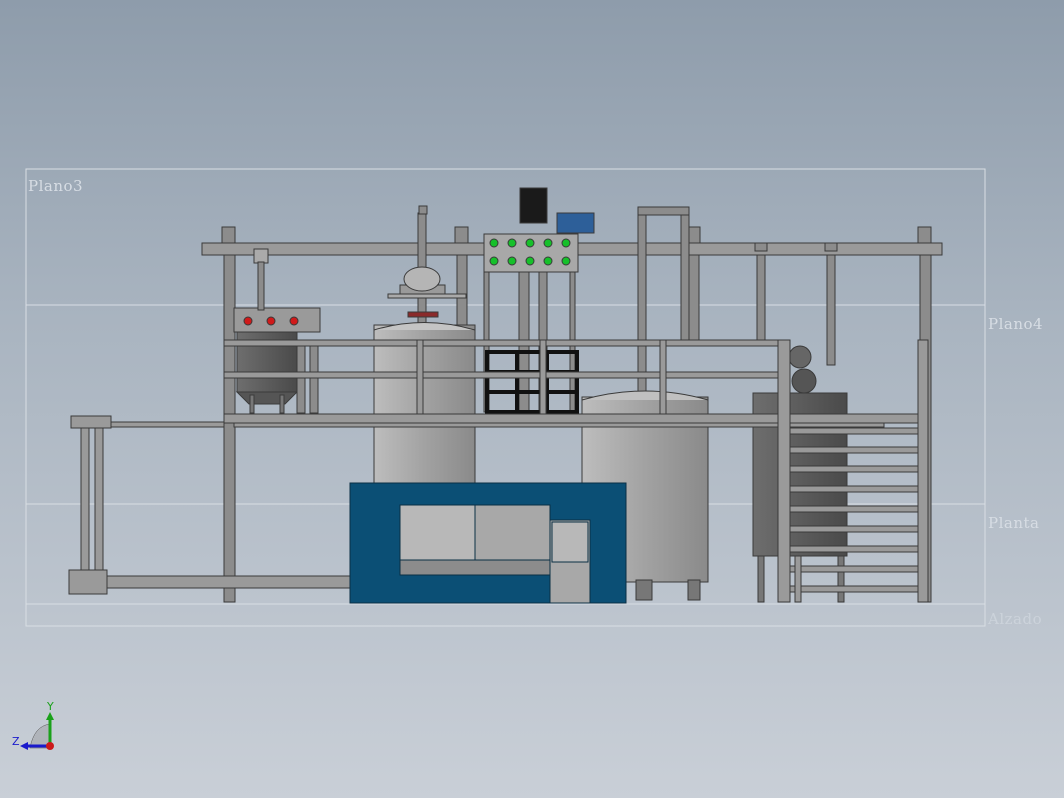 The height and width of the screenshot is (798, 1064). Describe the element at coordinates (56, 186) in the screenshot. I see `plane-label-plano3: Plano3` at that location.